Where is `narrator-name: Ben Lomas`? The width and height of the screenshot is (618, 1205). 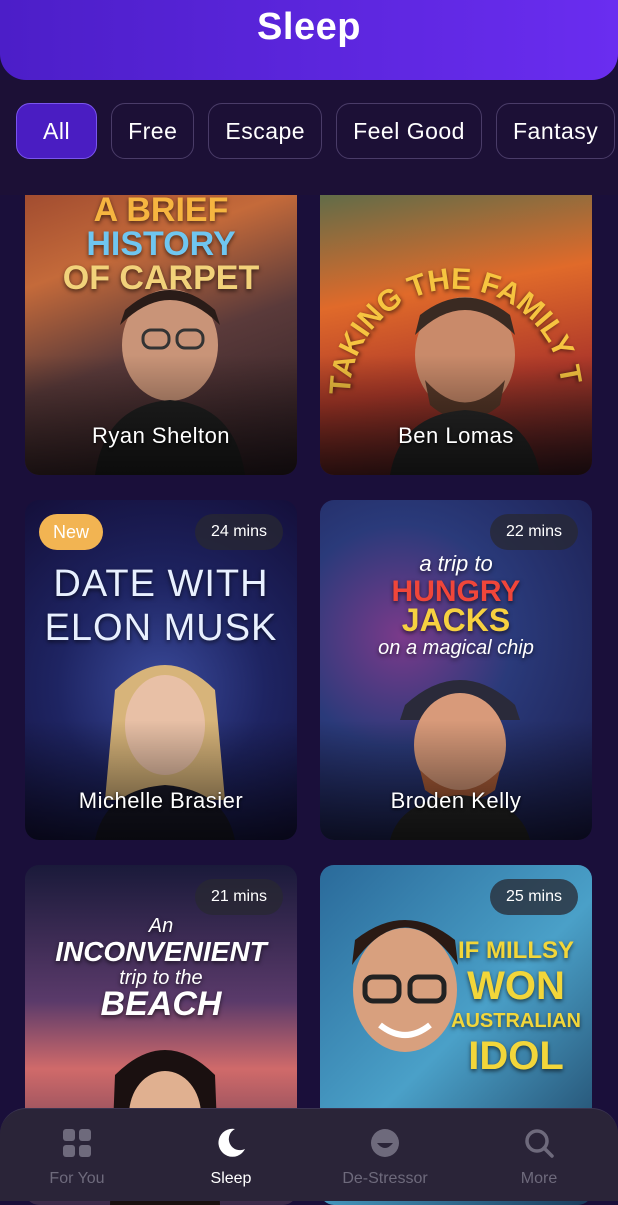
narrator-name: Ben Lomas is located at coordinates (456, 435).